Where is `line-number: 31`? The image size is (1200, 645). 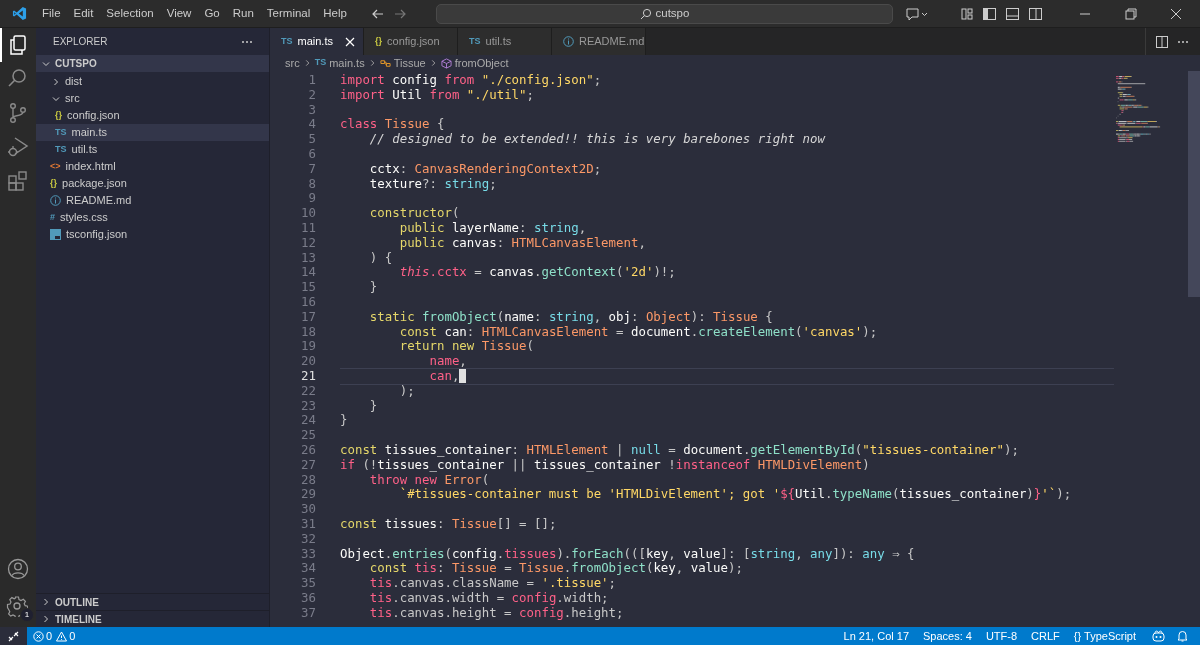 line-number: 31 is located at coordinates (308, 524).